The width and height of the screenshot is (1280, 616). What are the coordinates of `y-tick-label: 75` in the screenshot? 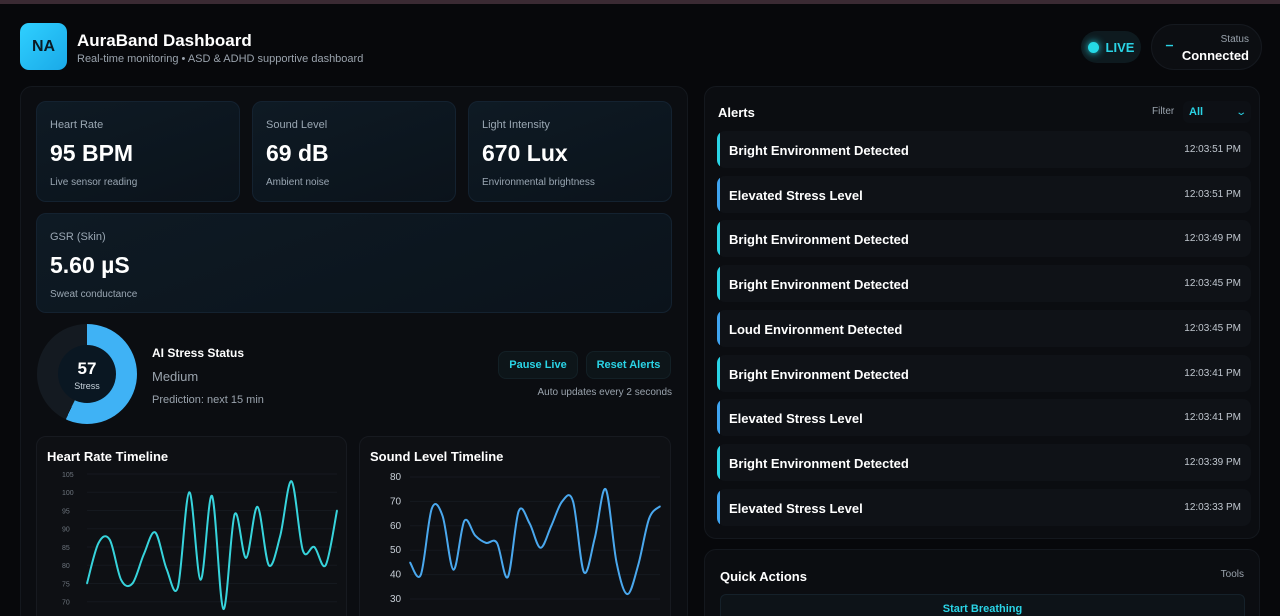 It's located at (66, 584).